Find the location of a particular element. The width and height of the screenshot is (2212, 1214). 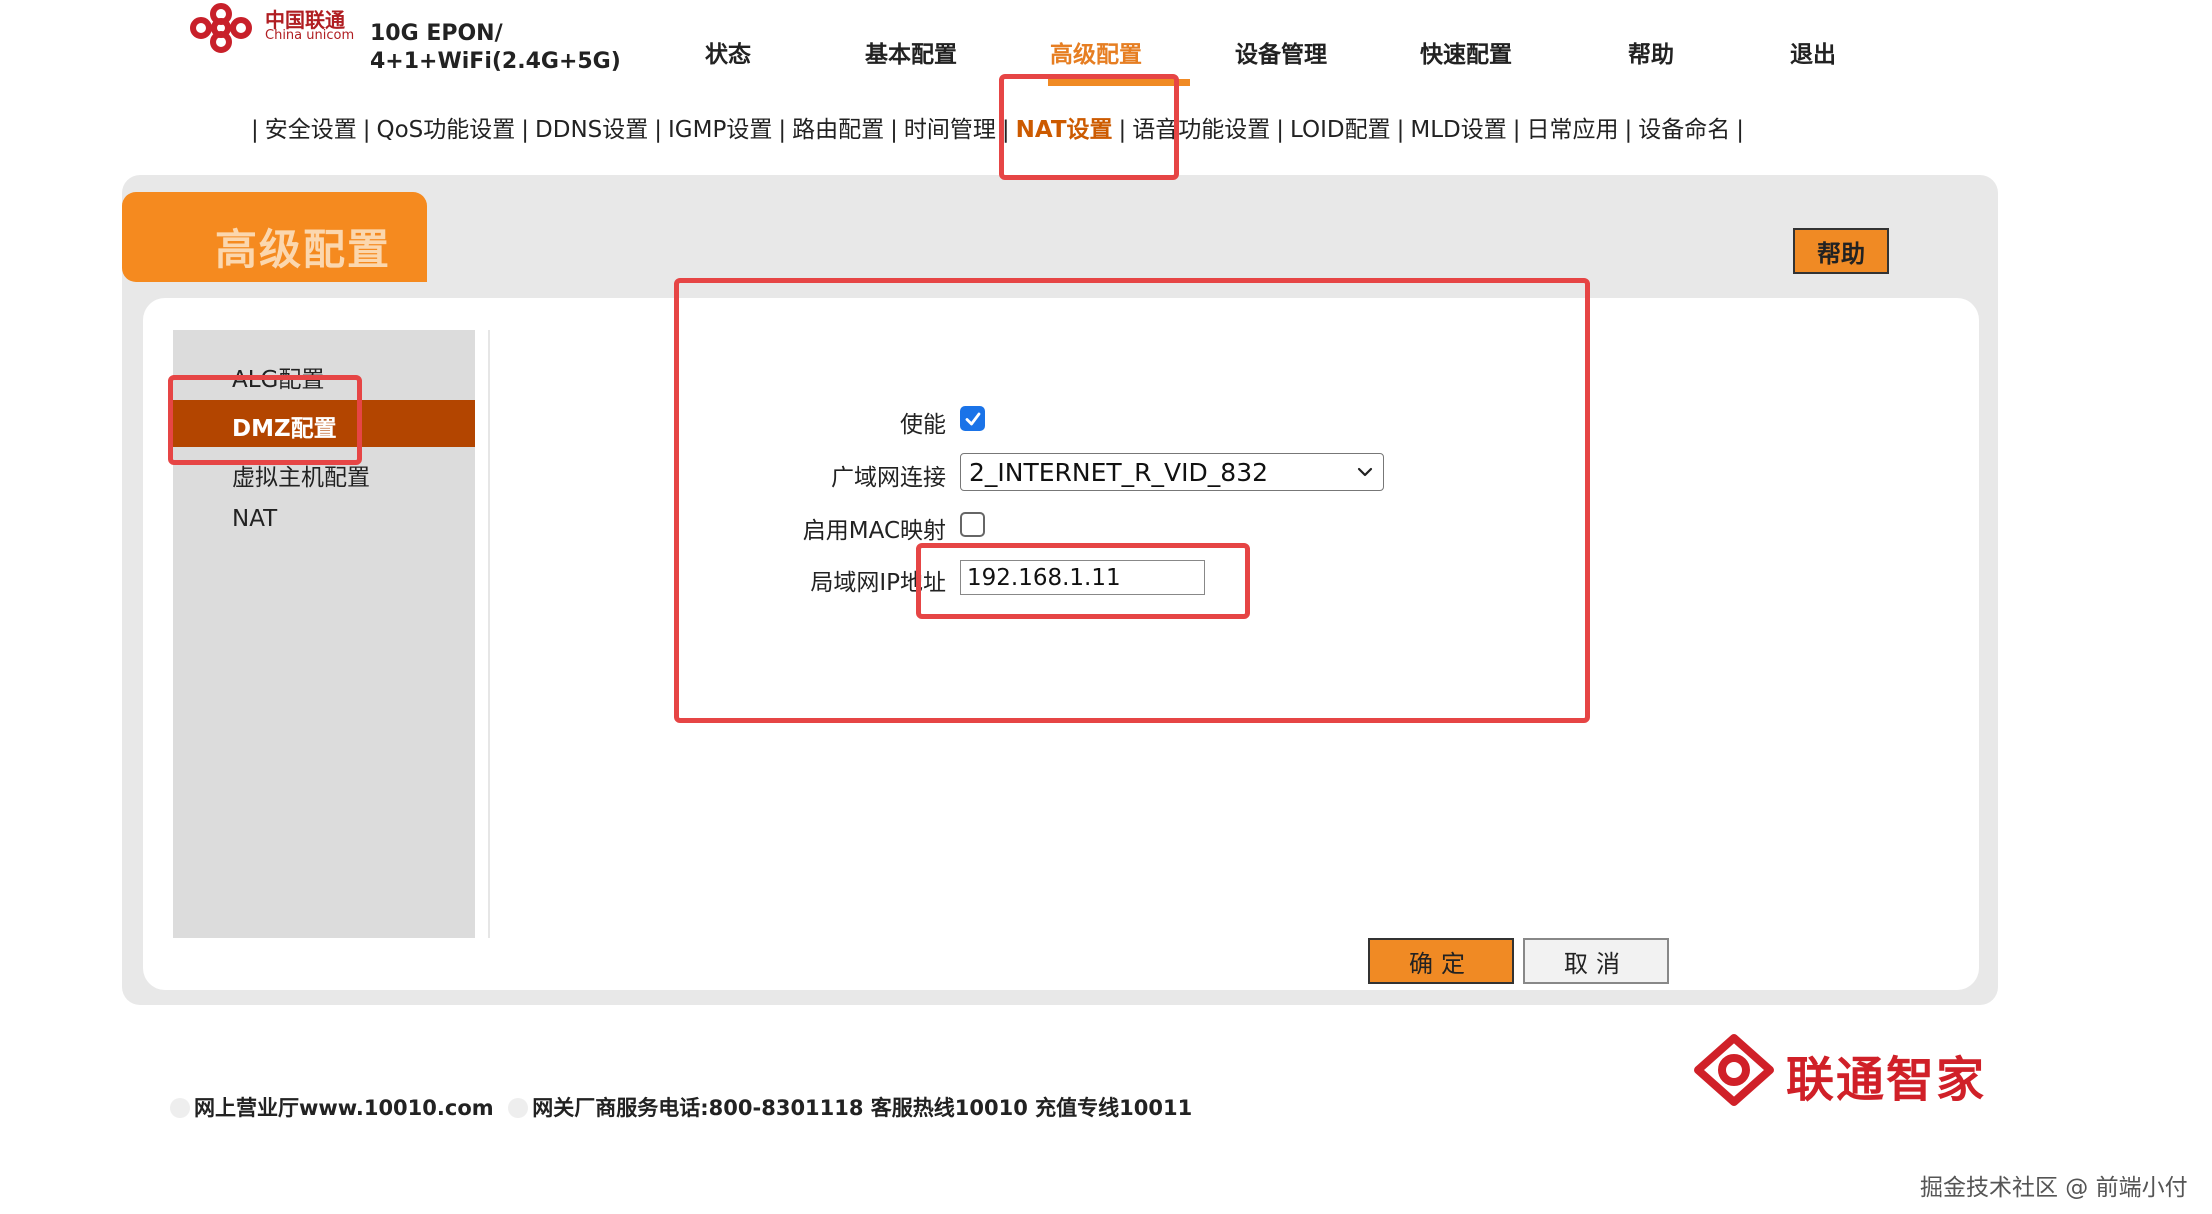

chevron-down-icon is located at coordinates (1365, 472).